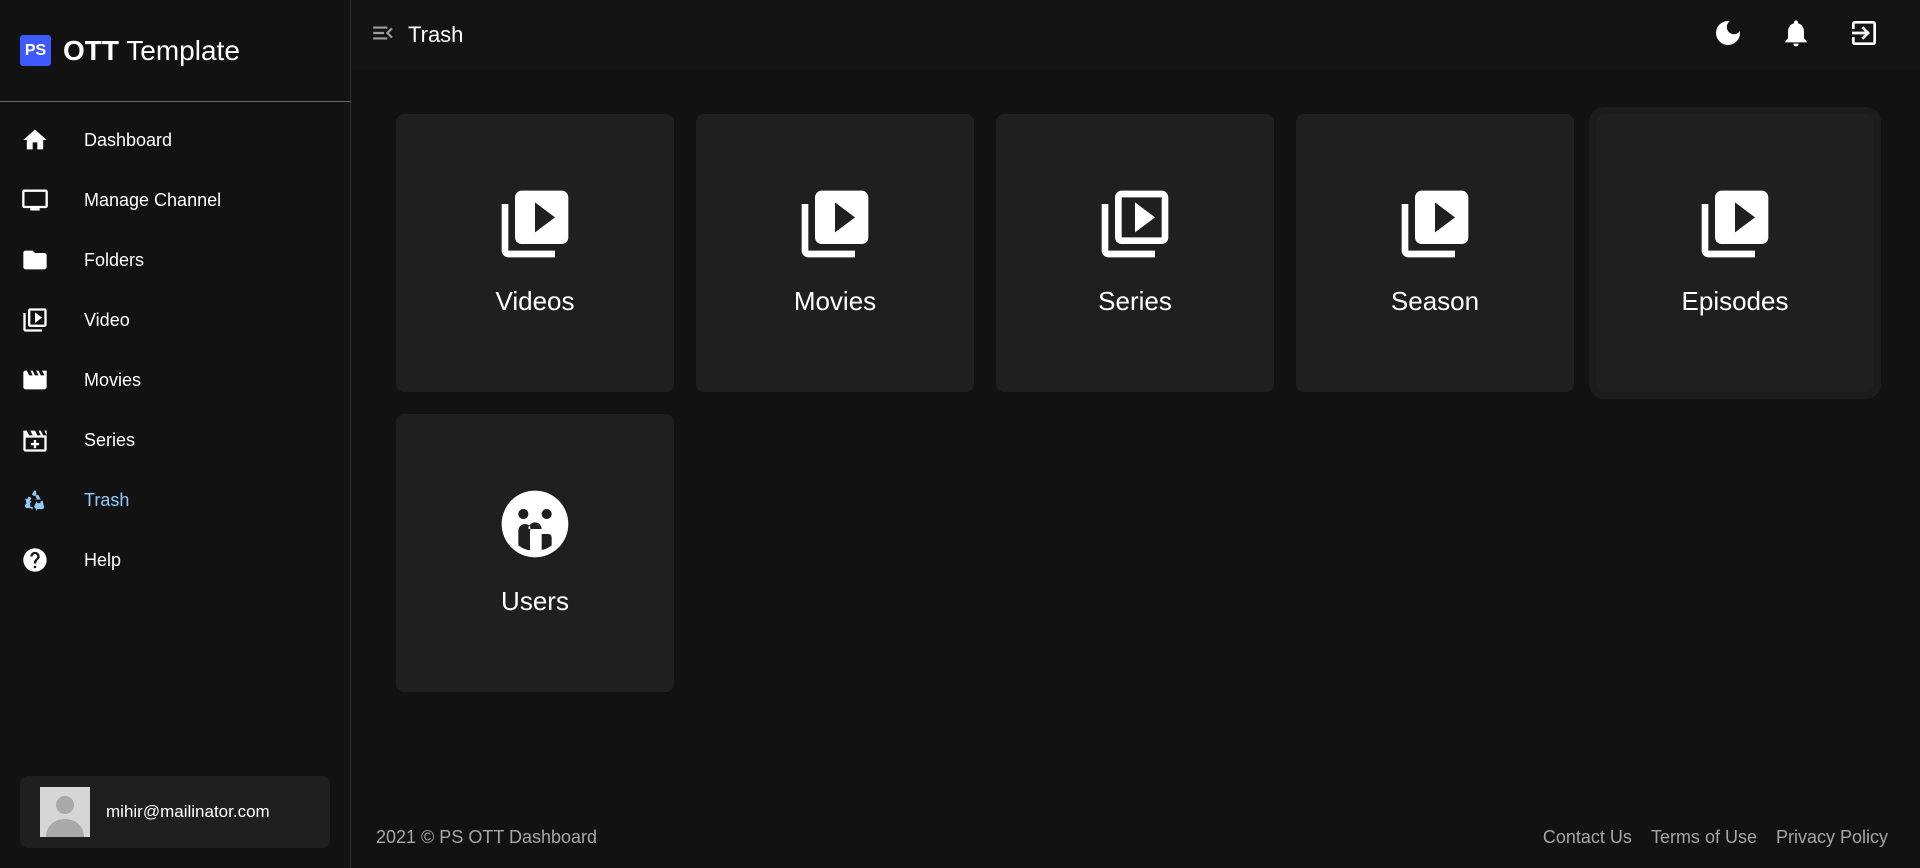  What do you see at coordinates (35, 560) in the screenshot?
I see `help-circle-icon` at bounding box center [35, 560].